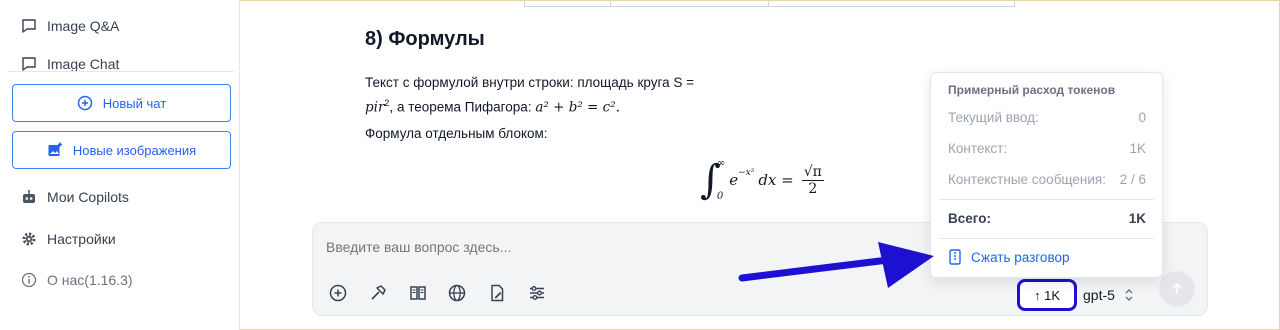 The image size is (1280, 330). Describe the element at coordinates (29, 239) in the screenshot. I see `gear-icon` at that location.